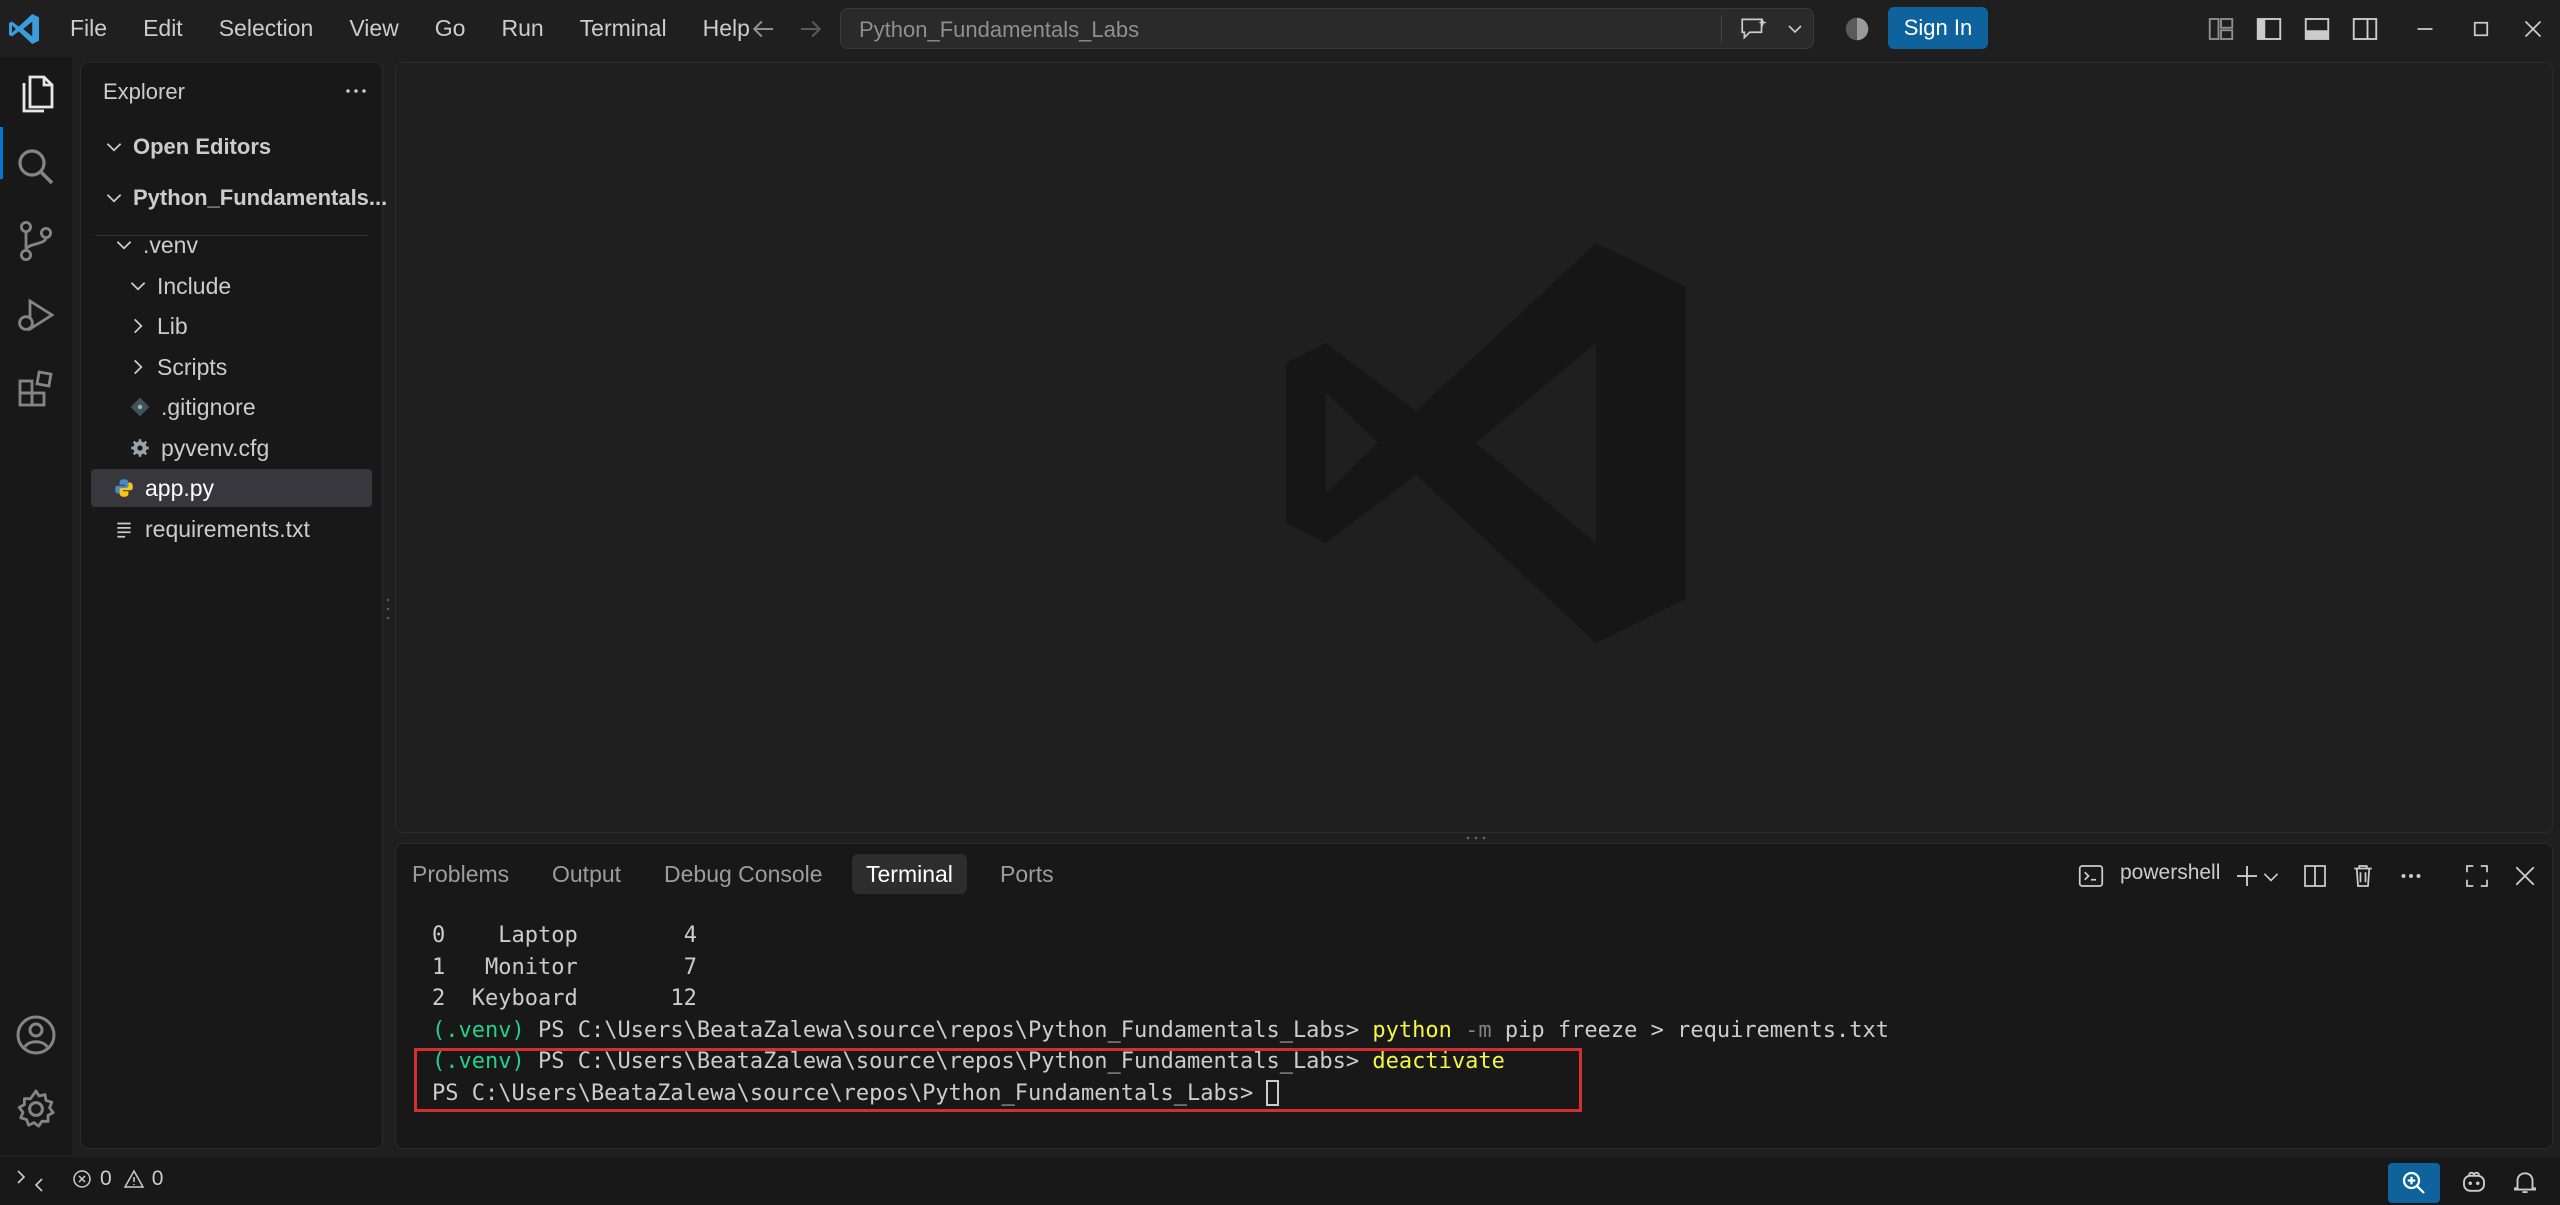 Image resolution: width=2560 pixels, height=1205 pixels. Describe the element at coordinates (157, 1178) in the screenshot. I see `warning-count: 0` at that location.